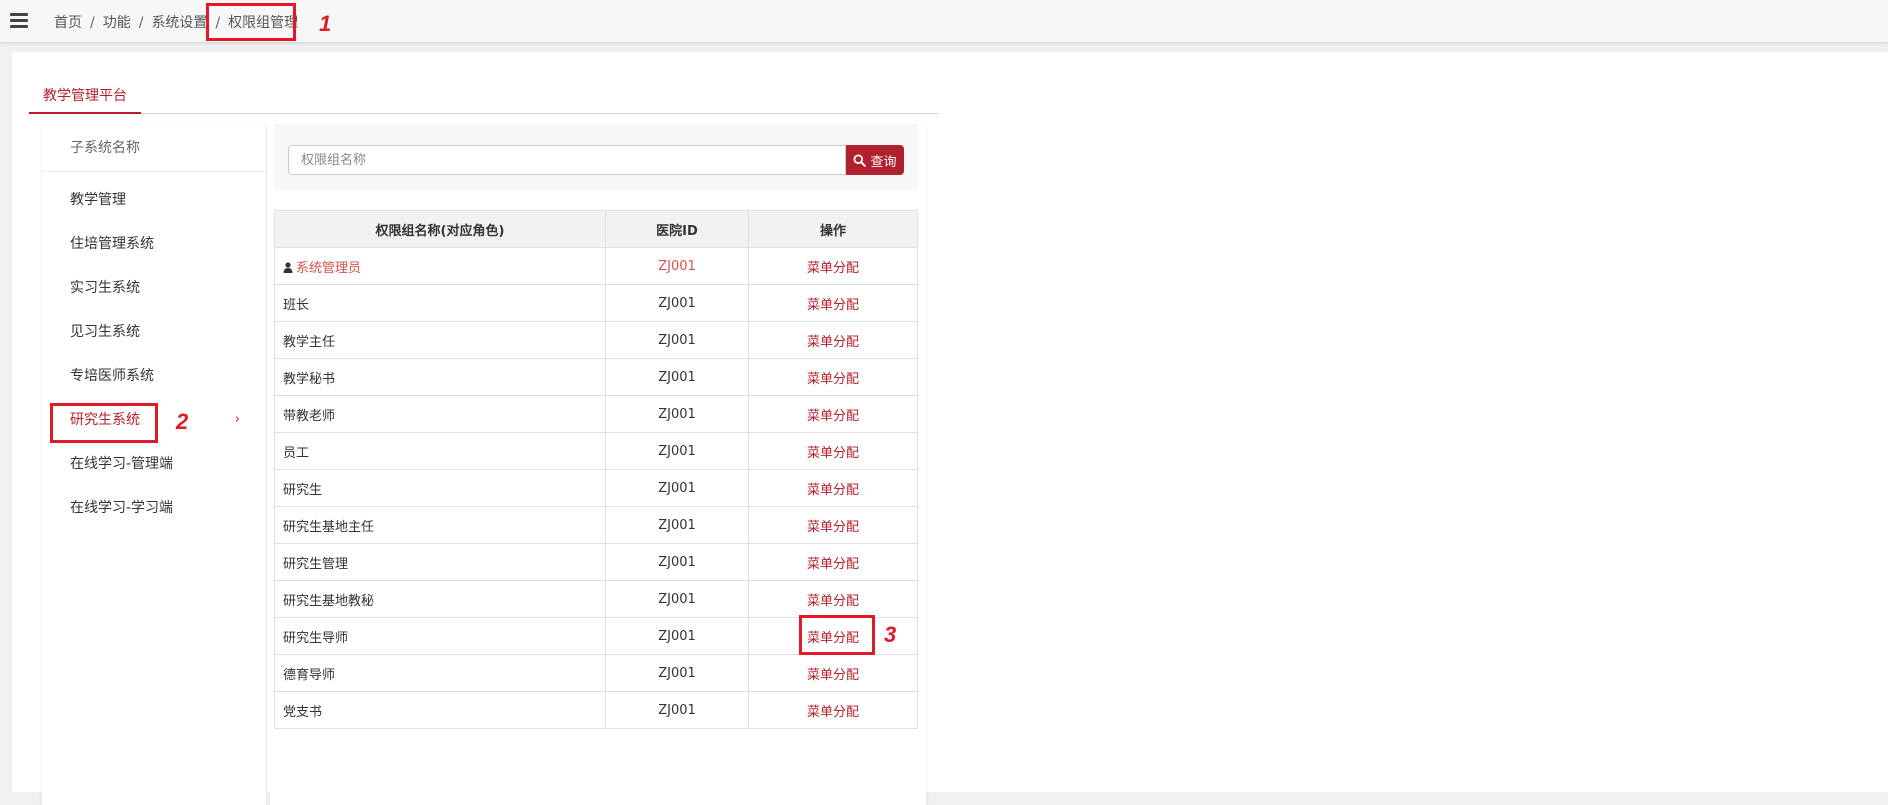  What do you see at coordinates (112, 376) in the screenshot?
I see `sidebar-item-label: 专培医师系统` at bounding box center [112, 376].